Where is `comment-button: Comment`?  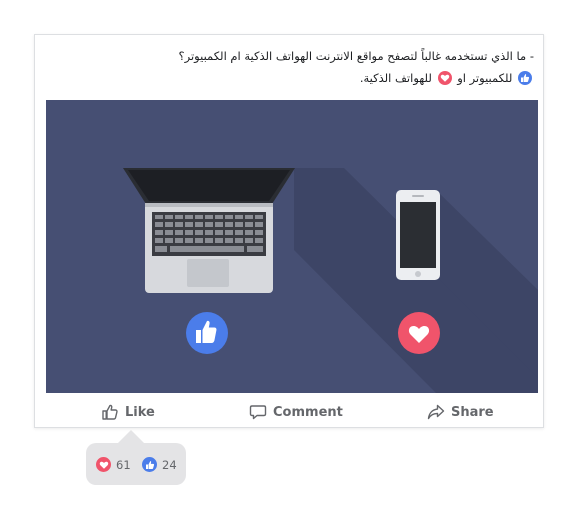
comment-button: Comment is located at coordinates (296, 412).